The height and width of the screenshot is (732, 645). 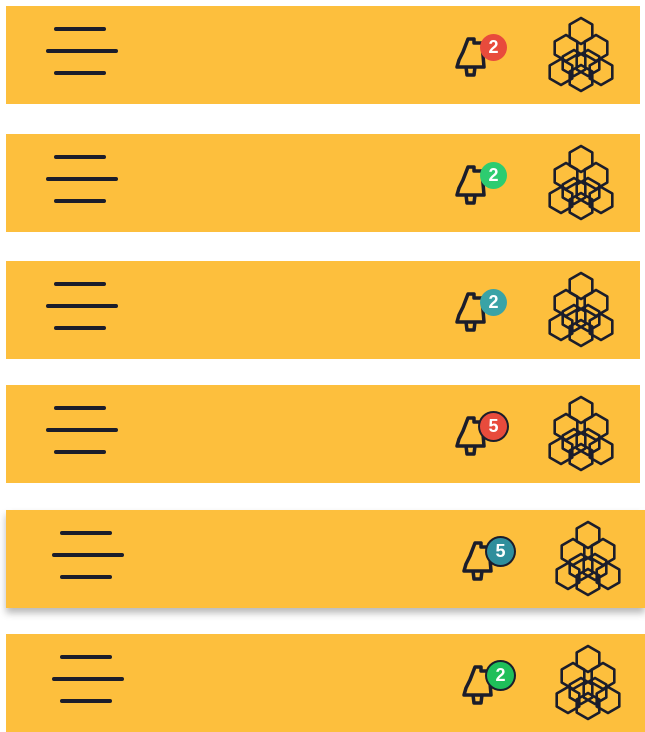 What do you see at coordinates (325, 559) in the screenshot?
I see `header-bar-5: 5` at bounding box center [325, 559].